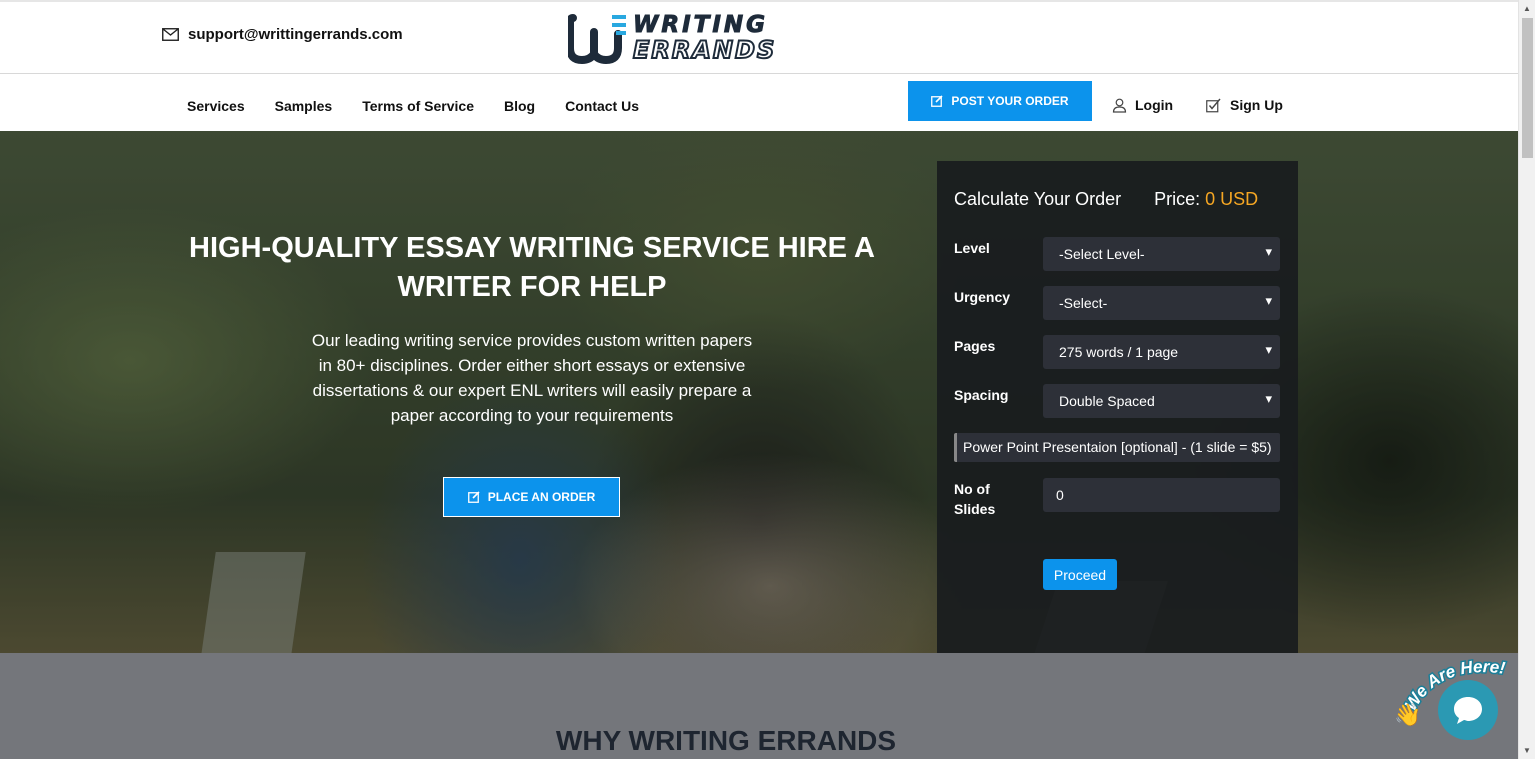 Image resolution: width=1535 pixels, height=759 pixels. What do you see at coordinates (295, 34) in the screenshot?
I see `support-email-text: support@writtingerrands.com` at bounding box center [295, 34].